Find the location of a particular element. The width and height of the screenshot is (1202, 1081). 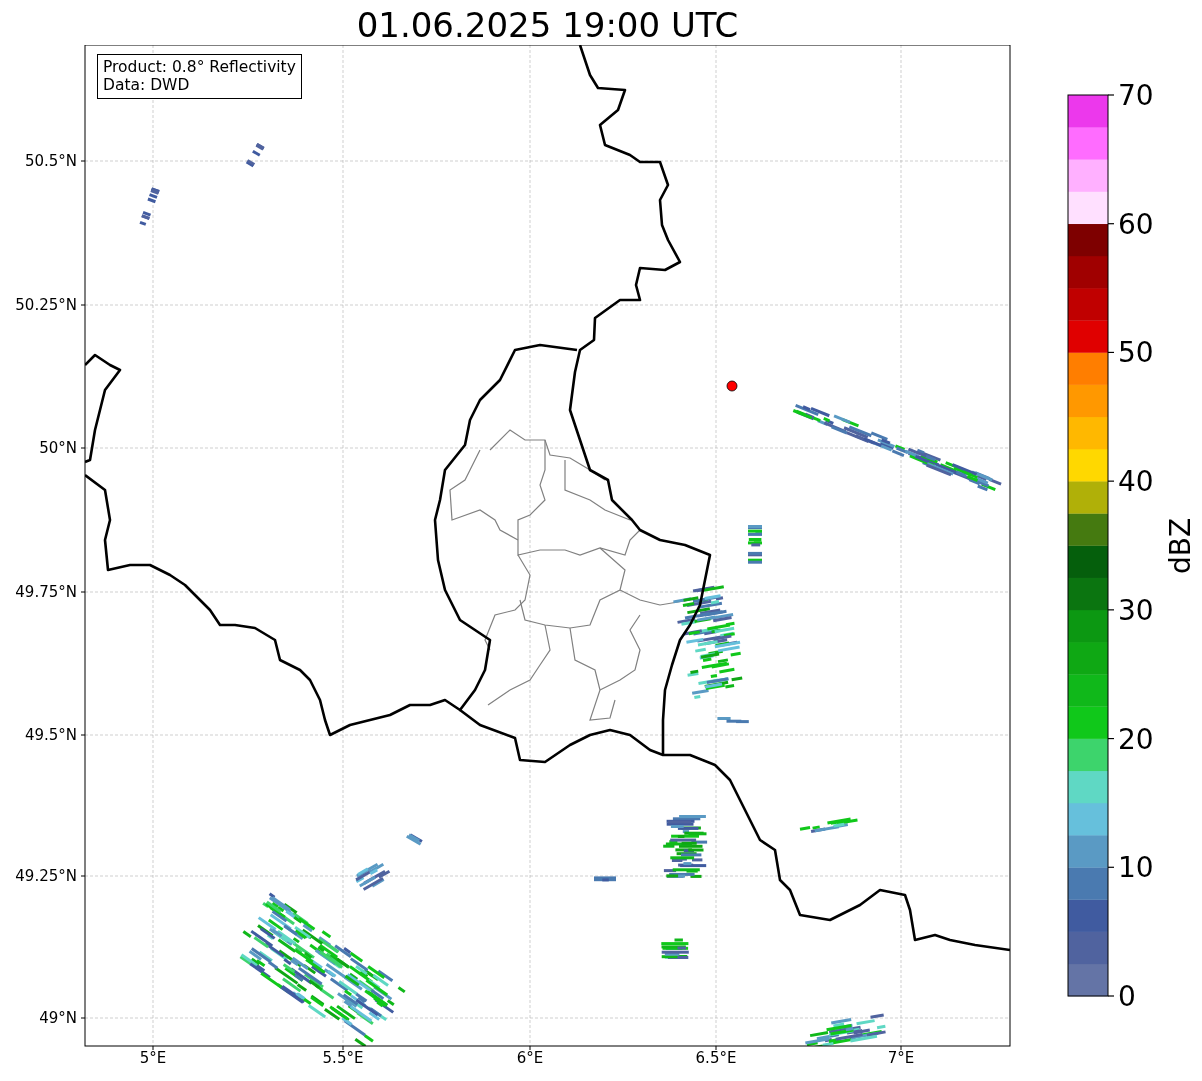

colorbar-tick-label: 50 is located at coordinates (1136, 353).